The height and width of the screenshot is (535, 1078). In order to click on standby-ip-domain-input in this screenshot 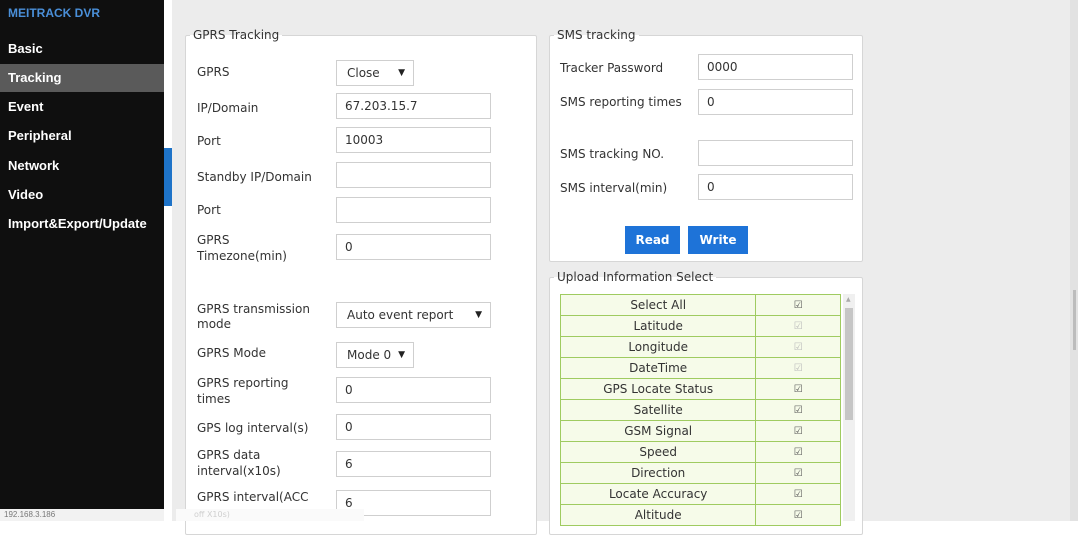, I will do `click(413, 175)`.